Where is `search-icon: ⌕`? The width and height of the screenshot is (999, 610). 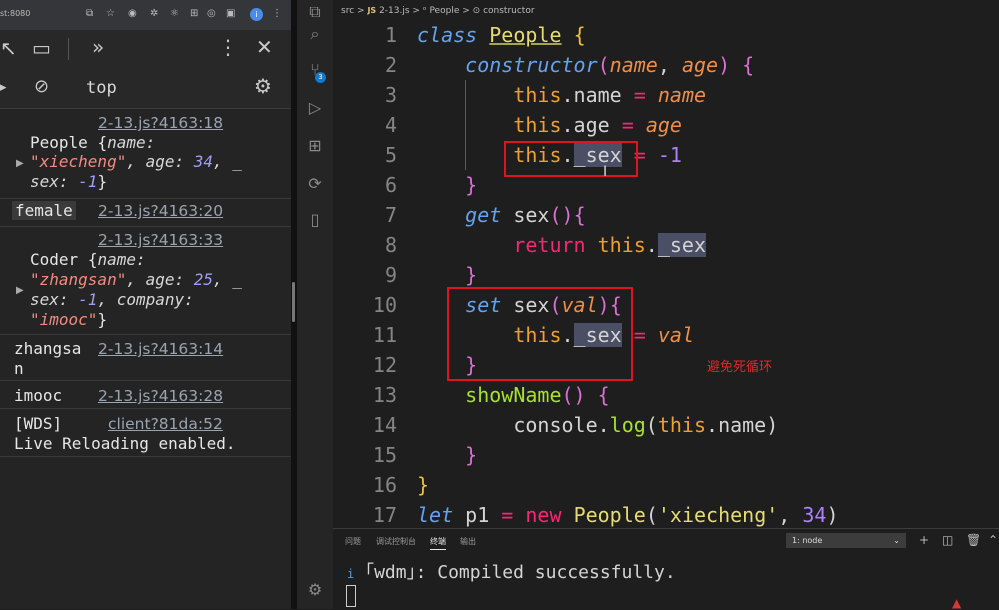
search-icon: ⌕ is located at coordinates (315, 34).